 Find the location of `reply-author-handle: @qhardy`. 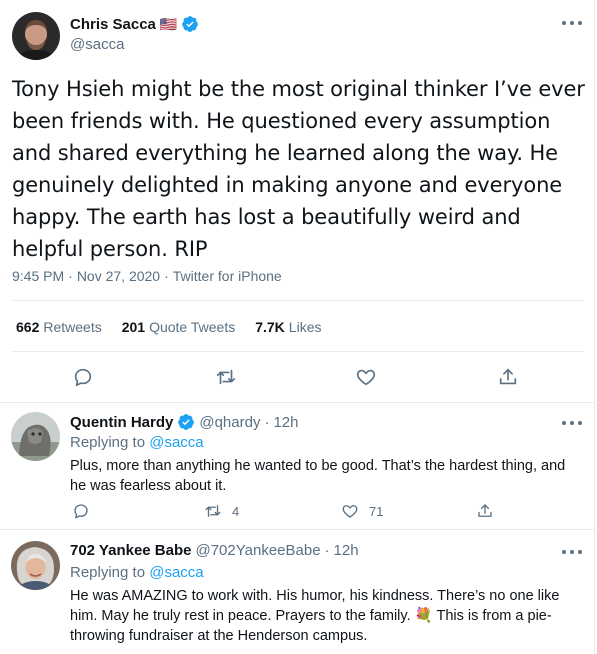

reply-author-handle: @qhardy is located at coordinates (229, 422).